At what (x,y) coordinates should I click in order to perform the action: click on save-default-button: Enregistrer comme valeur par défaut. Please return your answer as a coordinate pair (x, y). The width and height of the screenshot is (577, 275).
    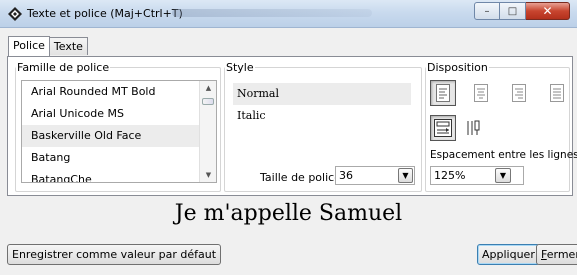
    Looking at the image, I should click on (114, 254).